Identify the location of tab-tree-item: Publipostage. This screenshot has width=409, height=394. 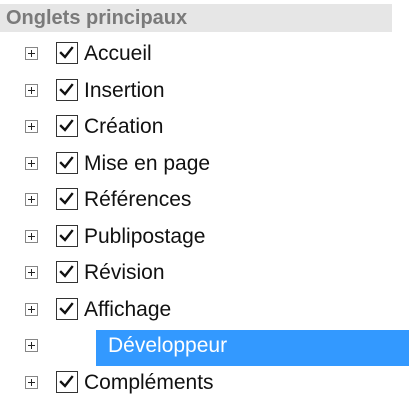
(196, 239).